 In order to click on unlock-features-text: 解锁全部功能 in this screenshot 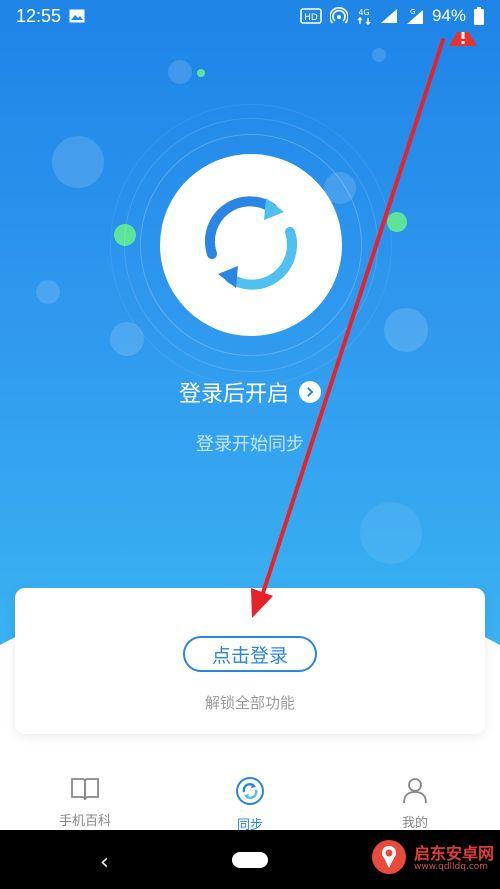, I will do `click(249, 703)`.